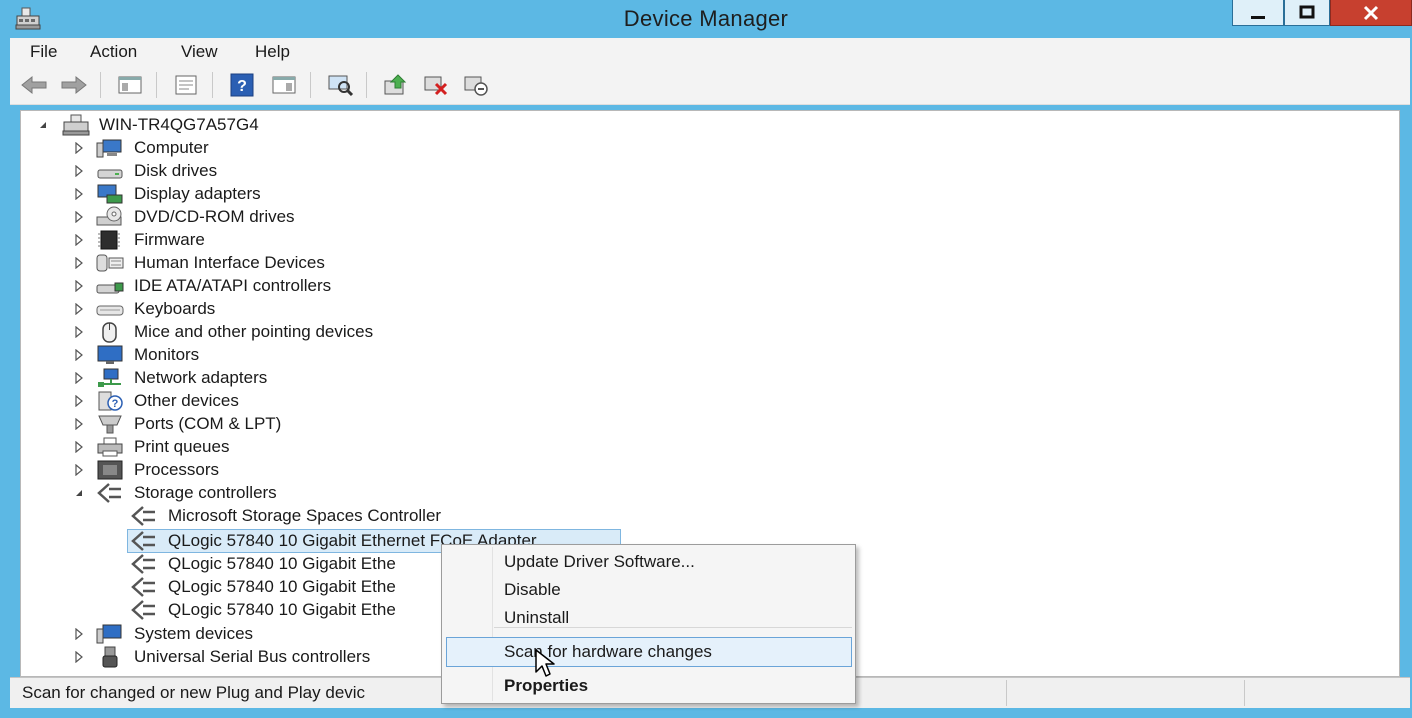 This screenshot has height=718, width=1412. I want to click on minimize-button, so click(1258, 13).